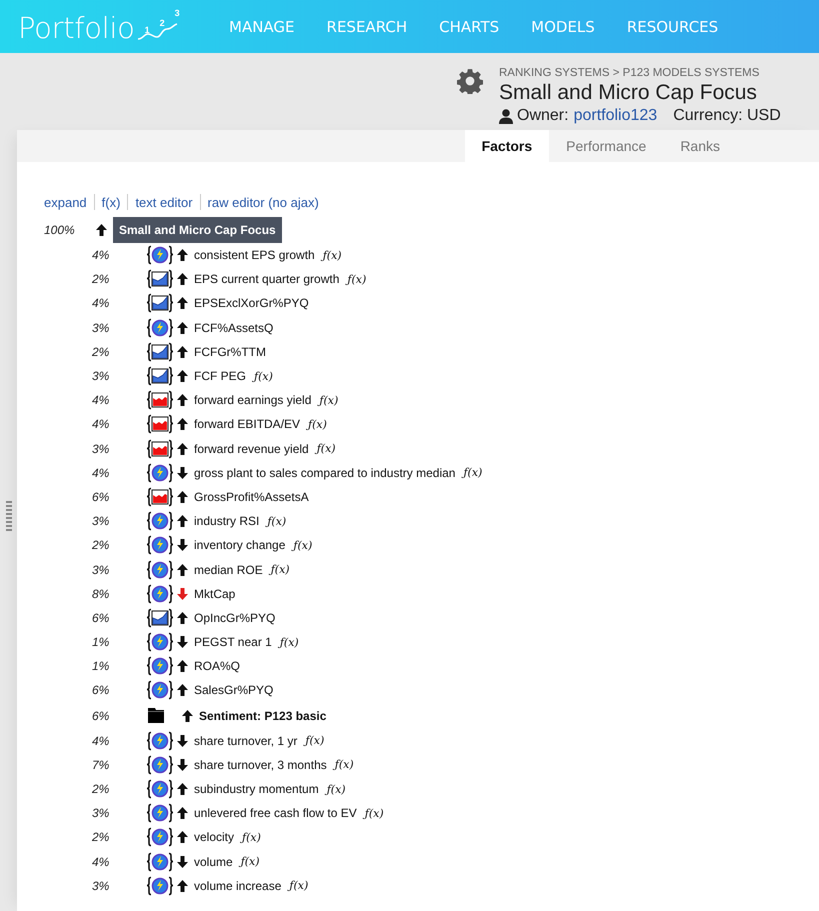  What do you see at coordinates (240, 545) in the screenshot?
I see `factor-name: inventory change` at bounding box center [240, 545].